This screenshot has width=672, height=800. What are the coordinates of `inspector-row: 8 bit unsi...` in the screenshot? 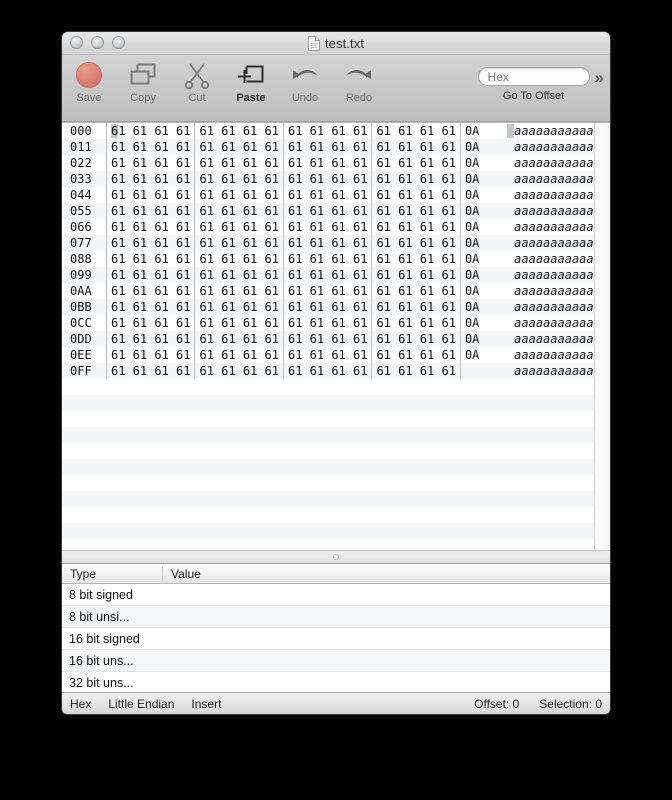 It's located at (336, 617).